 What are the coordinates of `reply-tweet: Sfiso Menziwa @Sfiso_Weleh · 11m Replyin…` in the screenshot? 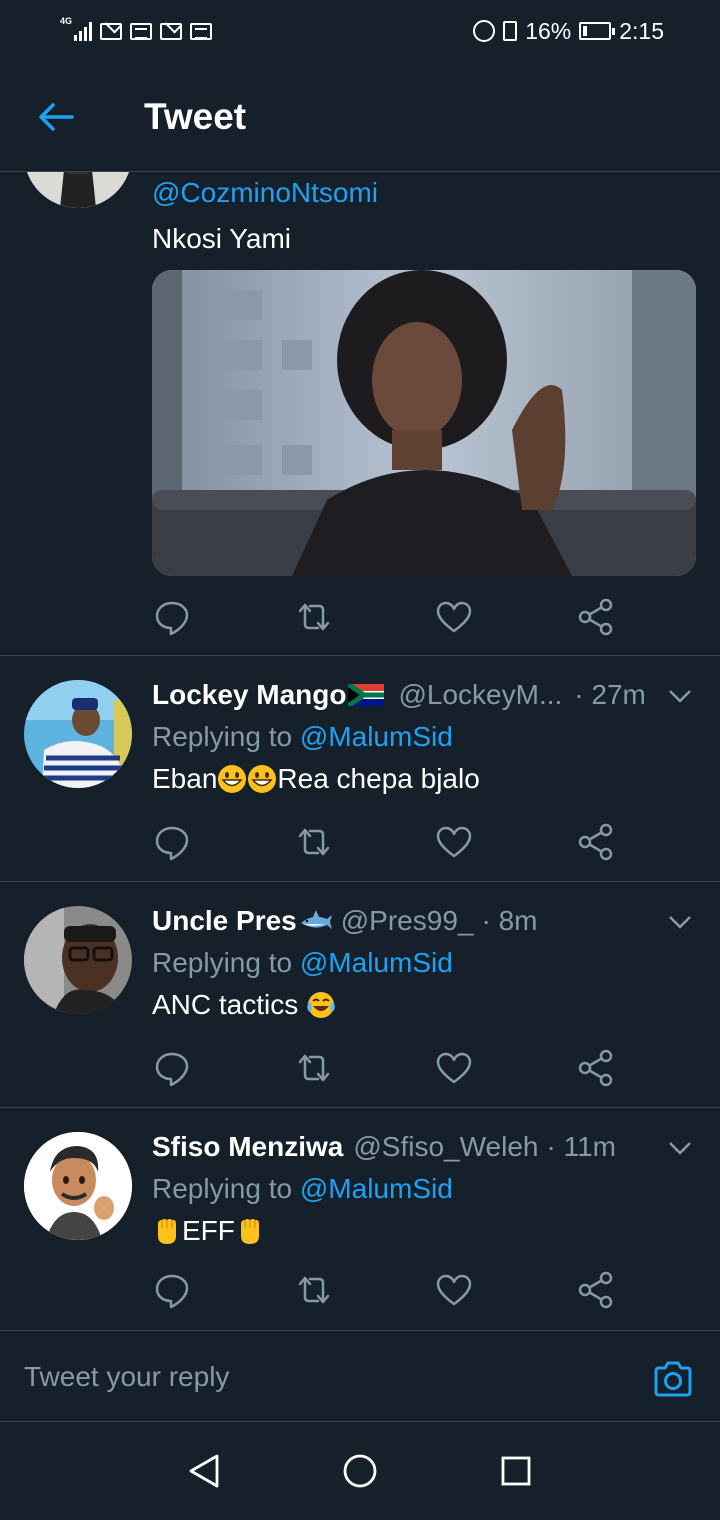 It's located at (360, 1219).